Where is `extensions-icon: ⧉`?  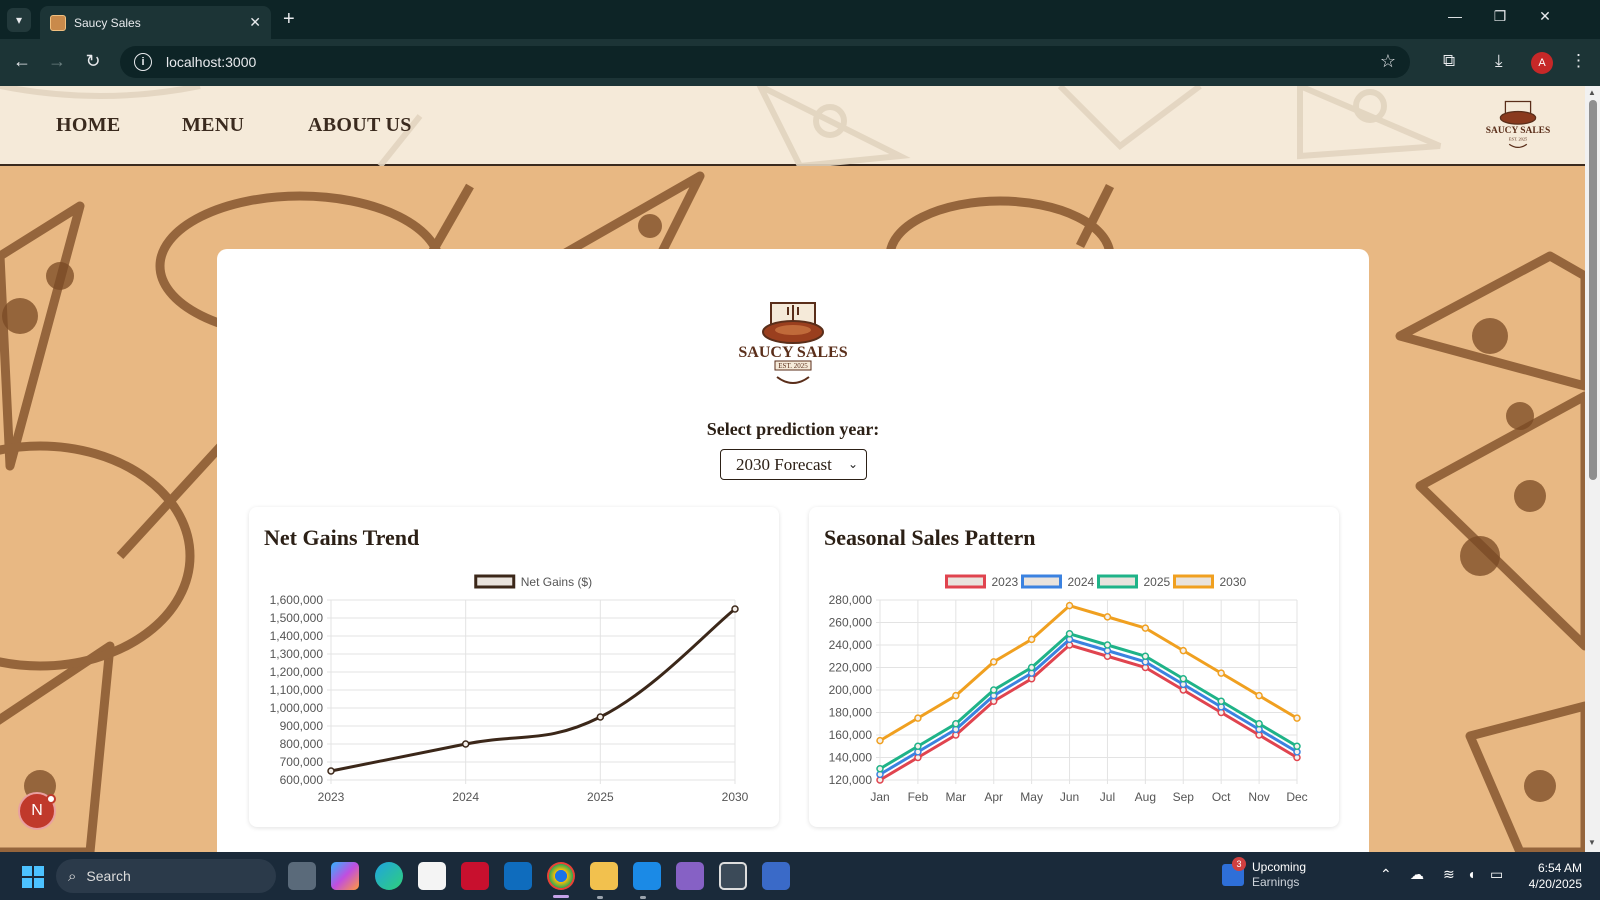 extensions-icon: ⧉ is located at coordinates (1449, 61).